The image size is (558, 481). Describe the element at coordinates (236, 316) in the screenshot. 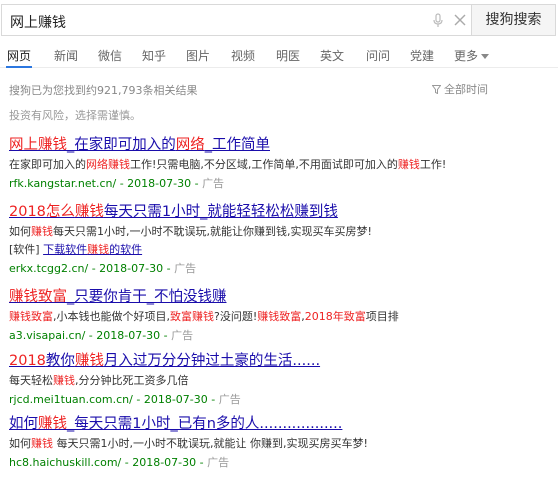

I see `text-segment: ?没问题!` at that location.